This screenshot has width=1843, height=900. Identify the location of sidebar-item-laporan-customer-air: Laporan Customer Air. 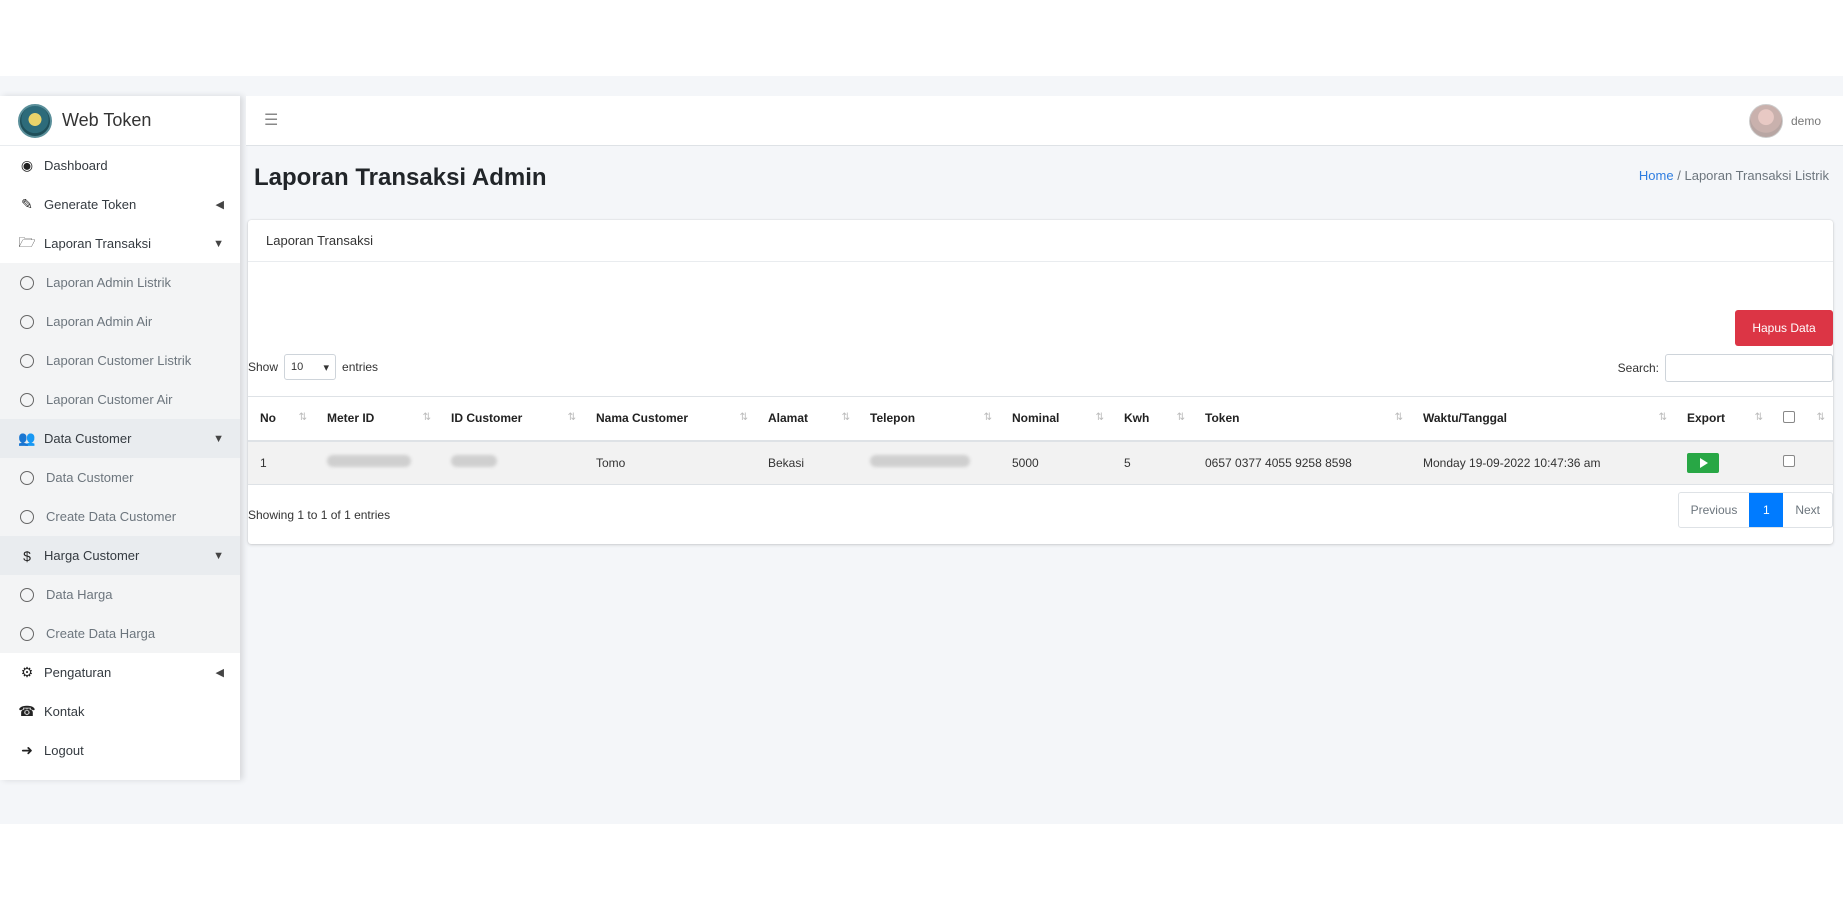
(120, 399).